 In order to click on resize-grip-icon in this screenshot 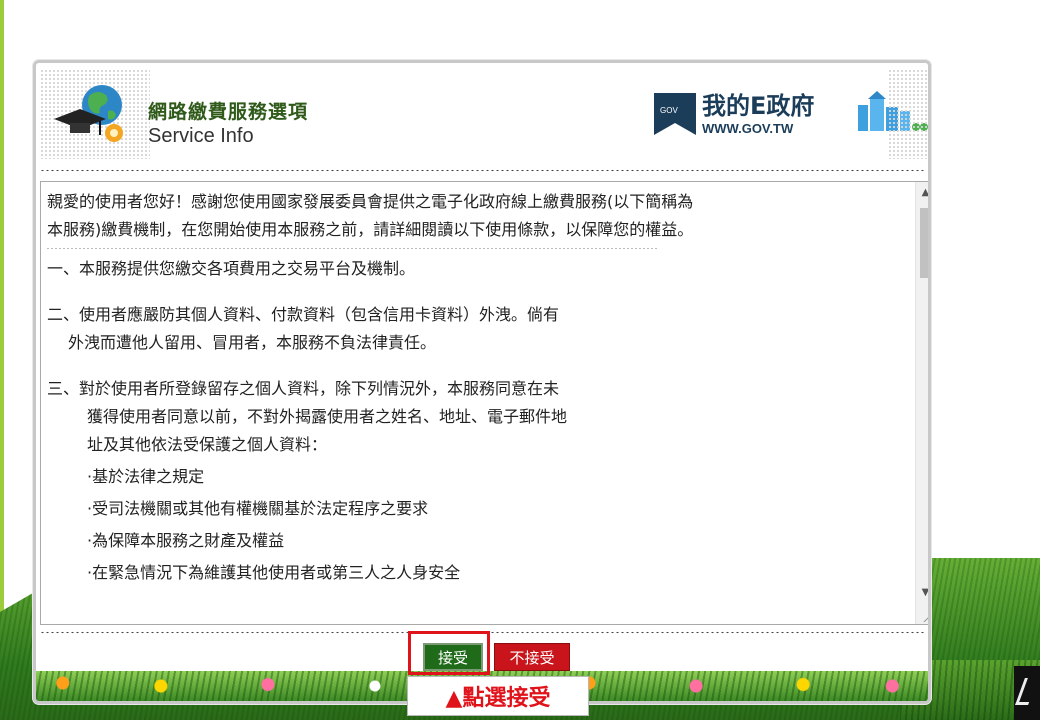, I will do `click(924, 616)`.